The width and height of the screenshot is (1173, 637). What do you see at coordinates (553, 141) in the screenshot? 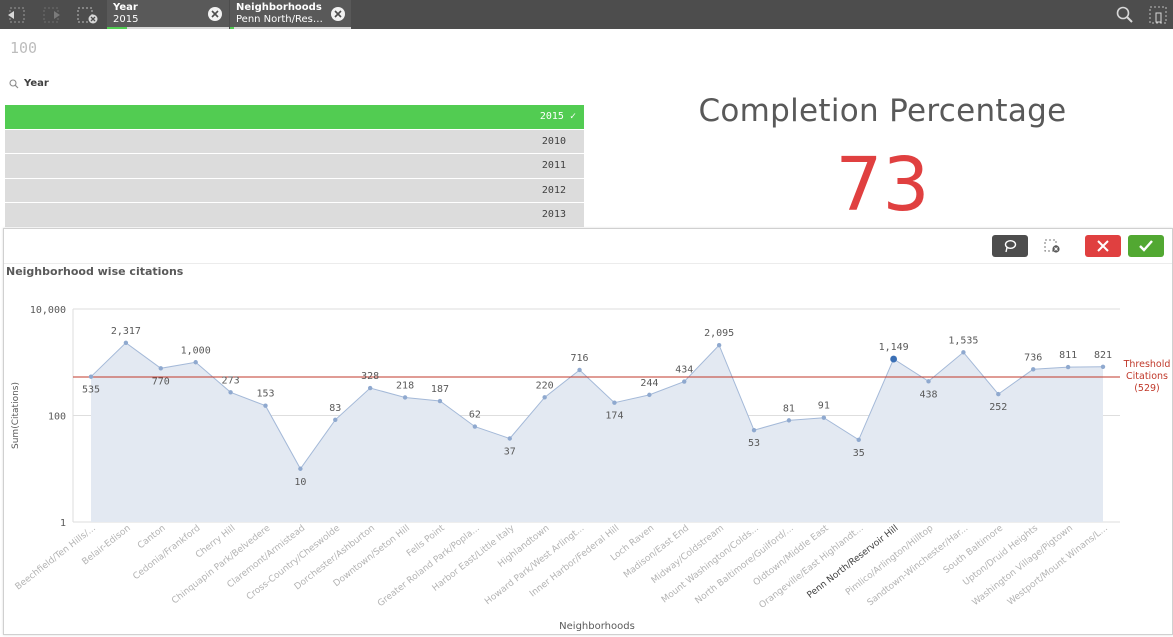
I see `list-item-label: 2010` at bounding box center [553, 141].